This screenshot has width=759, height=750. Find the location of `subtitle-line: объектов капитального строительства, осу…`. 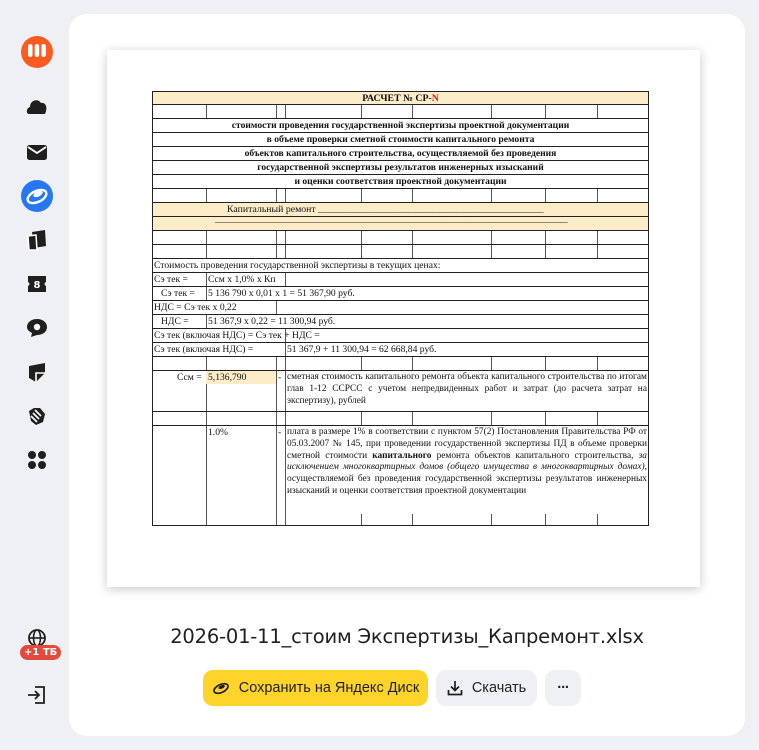

subtitle-line: объектов капитального строительства, осу… is located at coordinates (400, 153).